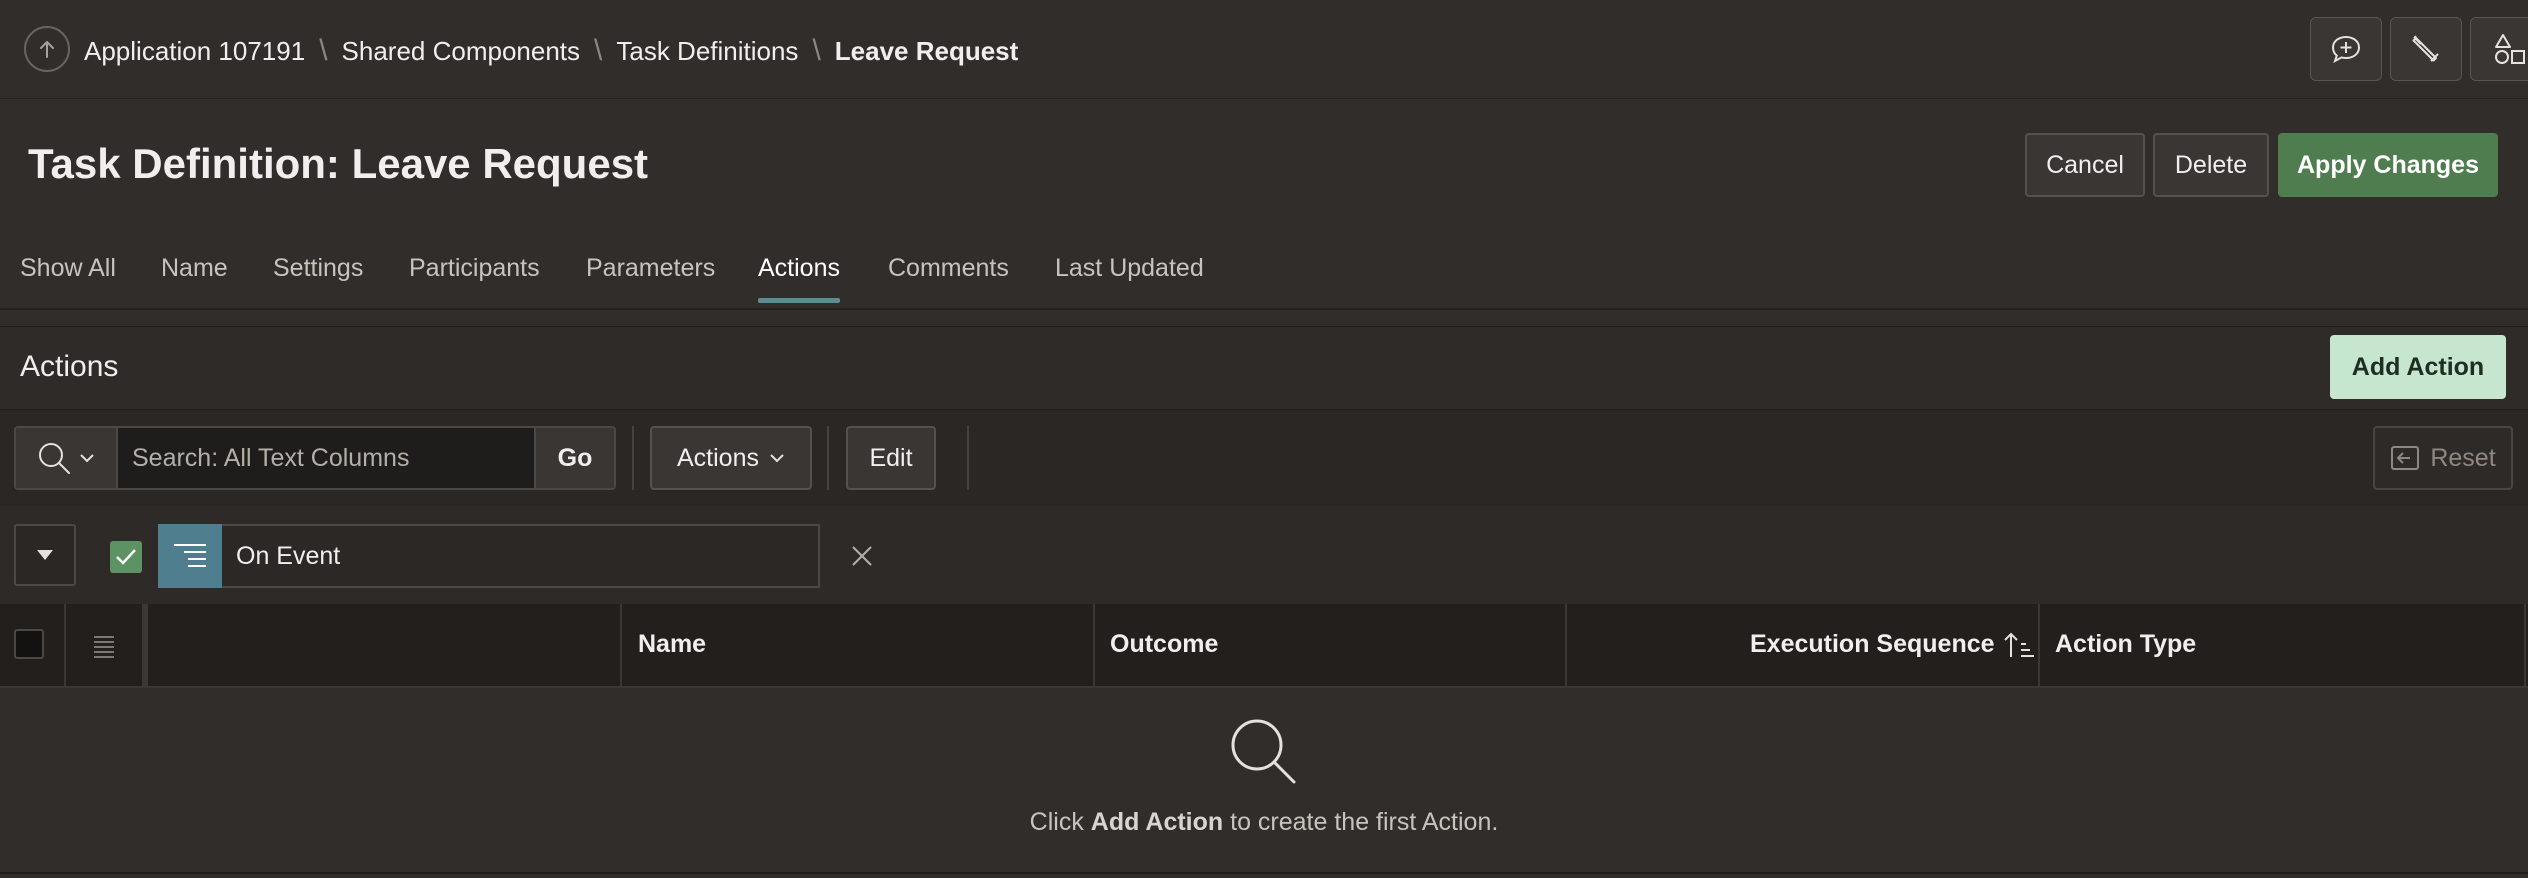 This screenshot has width=2528, height=878. I want to click on search-input, so click(326, 458).